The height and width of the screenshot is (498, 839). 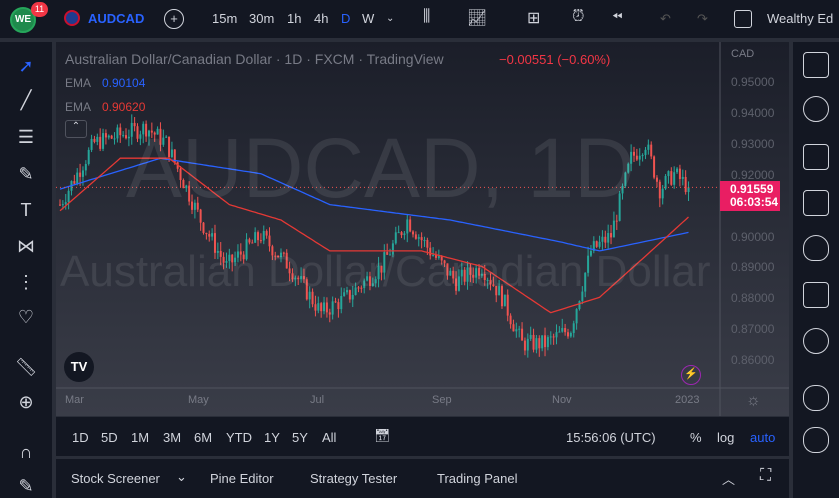 I want to click on layout-icon: ⊞, so click(x=533, y=18).